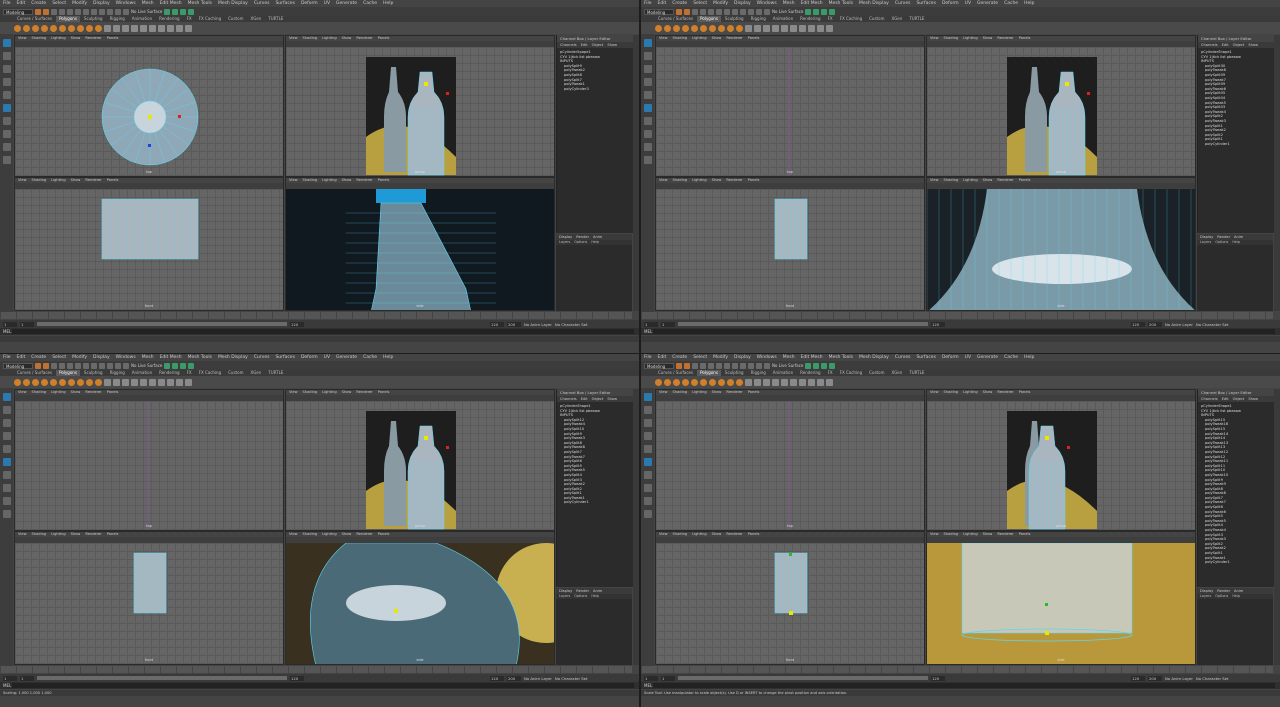 The image size is (1280, 707). I want to click on menu-item: Windows, so click(767, 3).